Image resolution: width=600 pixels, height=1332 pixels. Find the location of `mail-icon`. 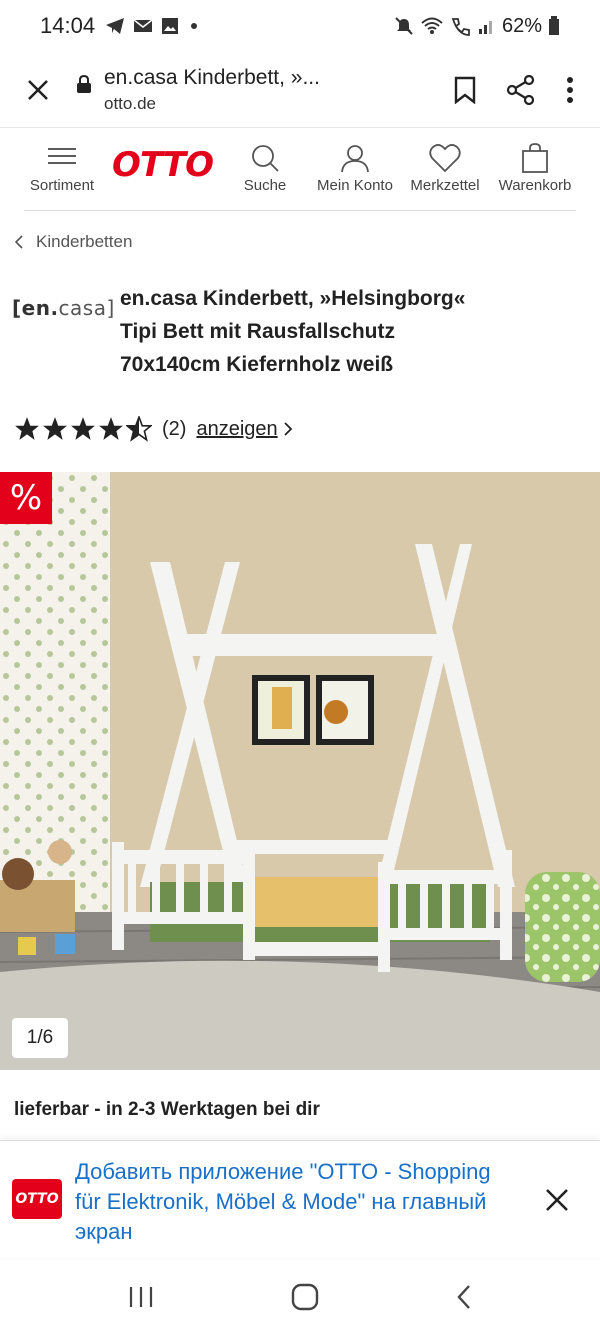

mail-icon is located at coordinates (143, 25).